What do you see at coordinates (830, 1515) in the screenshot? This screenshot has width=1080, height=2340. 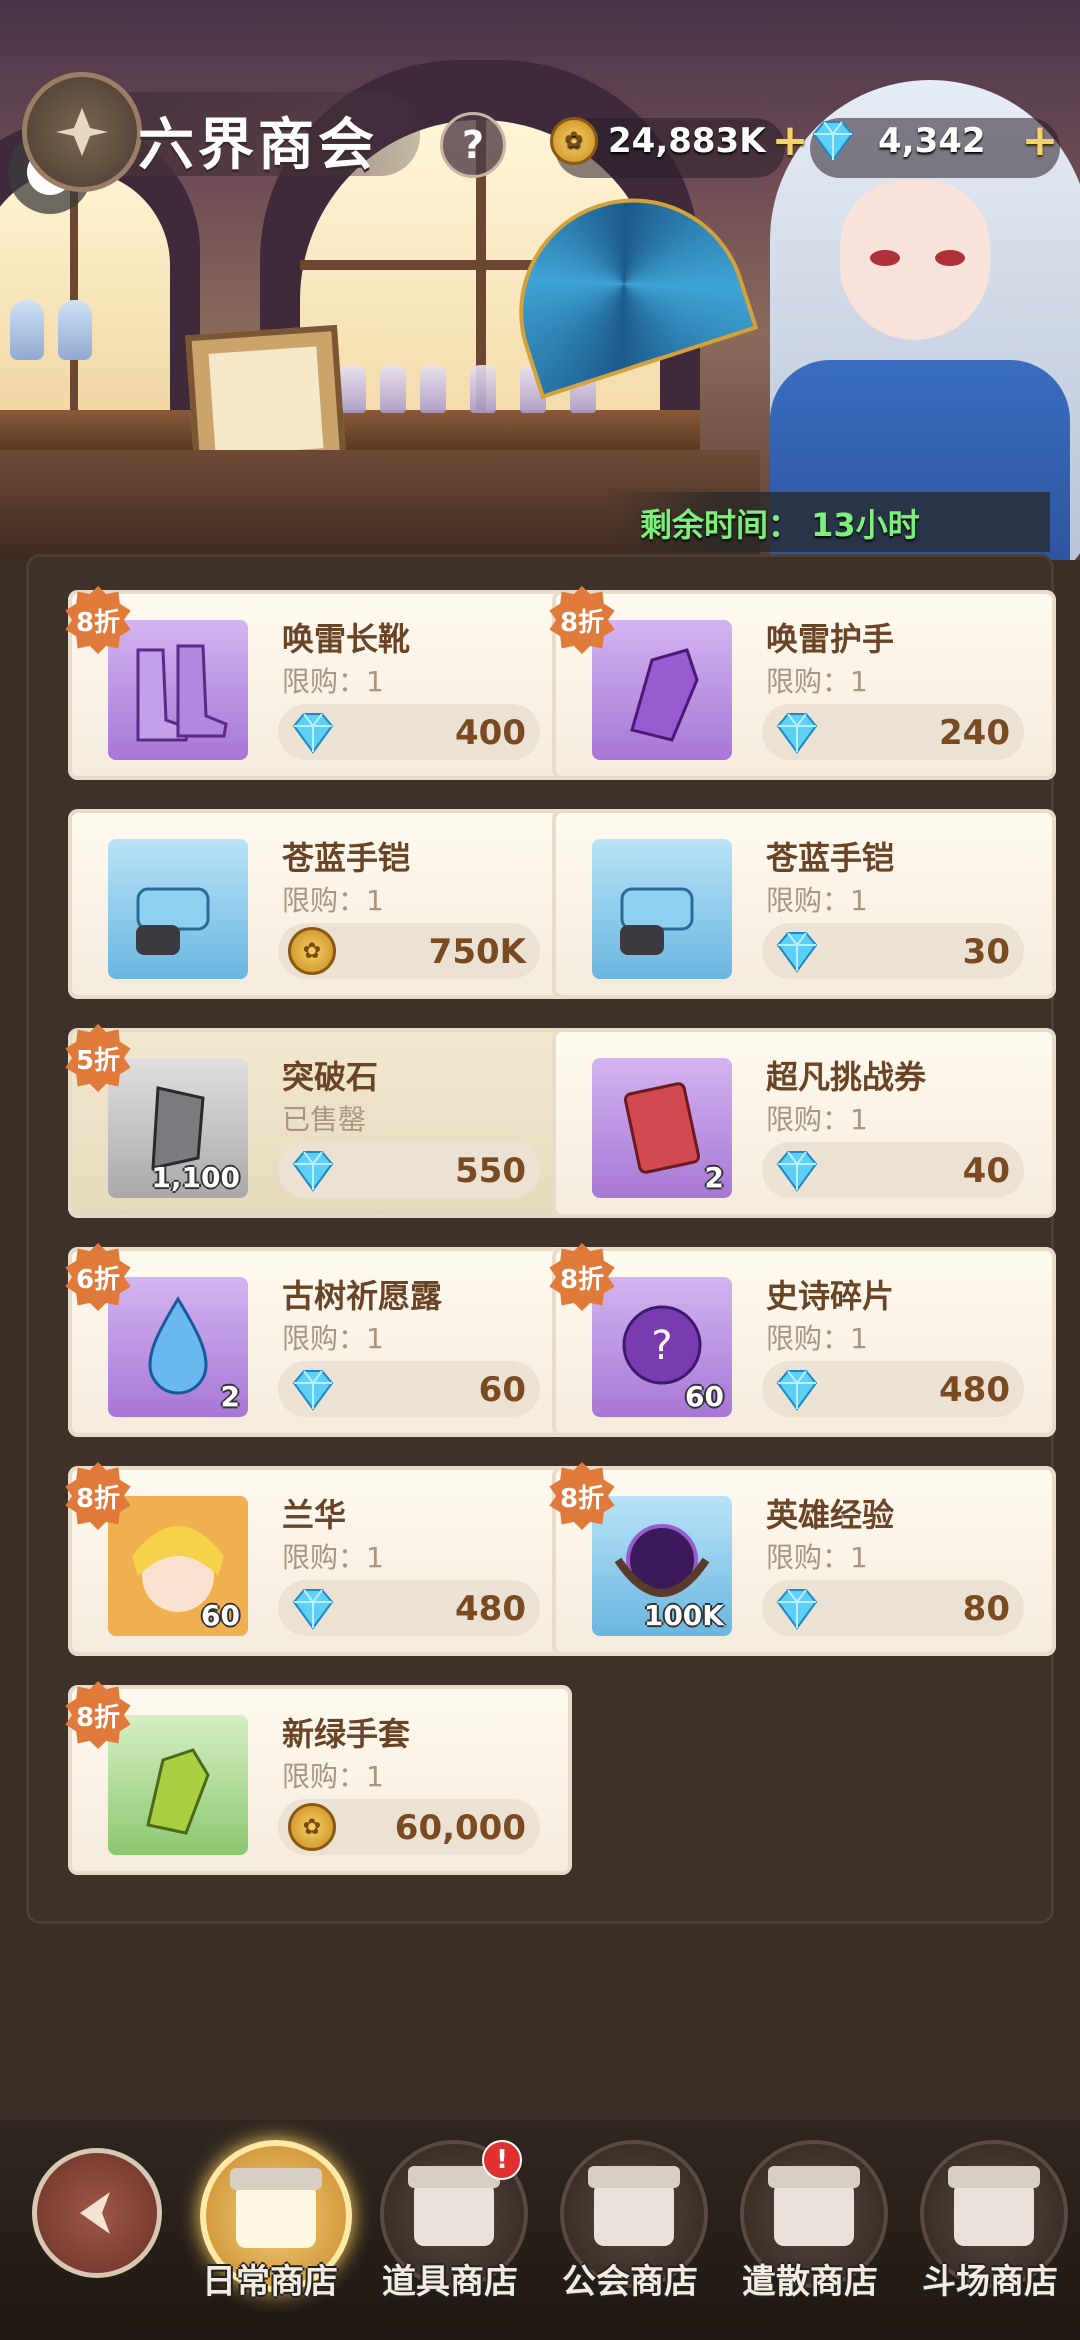 I see `item-name: 英雄经验` at bounding box center [830, 1515].